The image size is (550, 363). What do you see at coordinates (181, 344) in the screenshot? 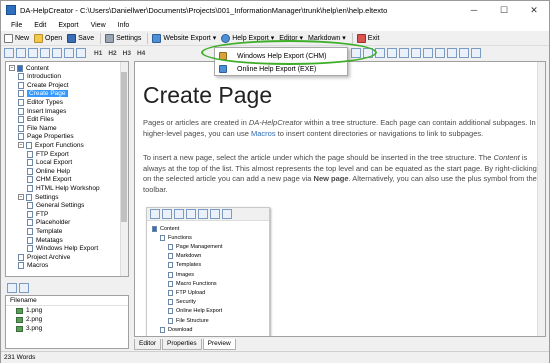
I see `tab-properties: Properties` at bounding box center [181, 344].